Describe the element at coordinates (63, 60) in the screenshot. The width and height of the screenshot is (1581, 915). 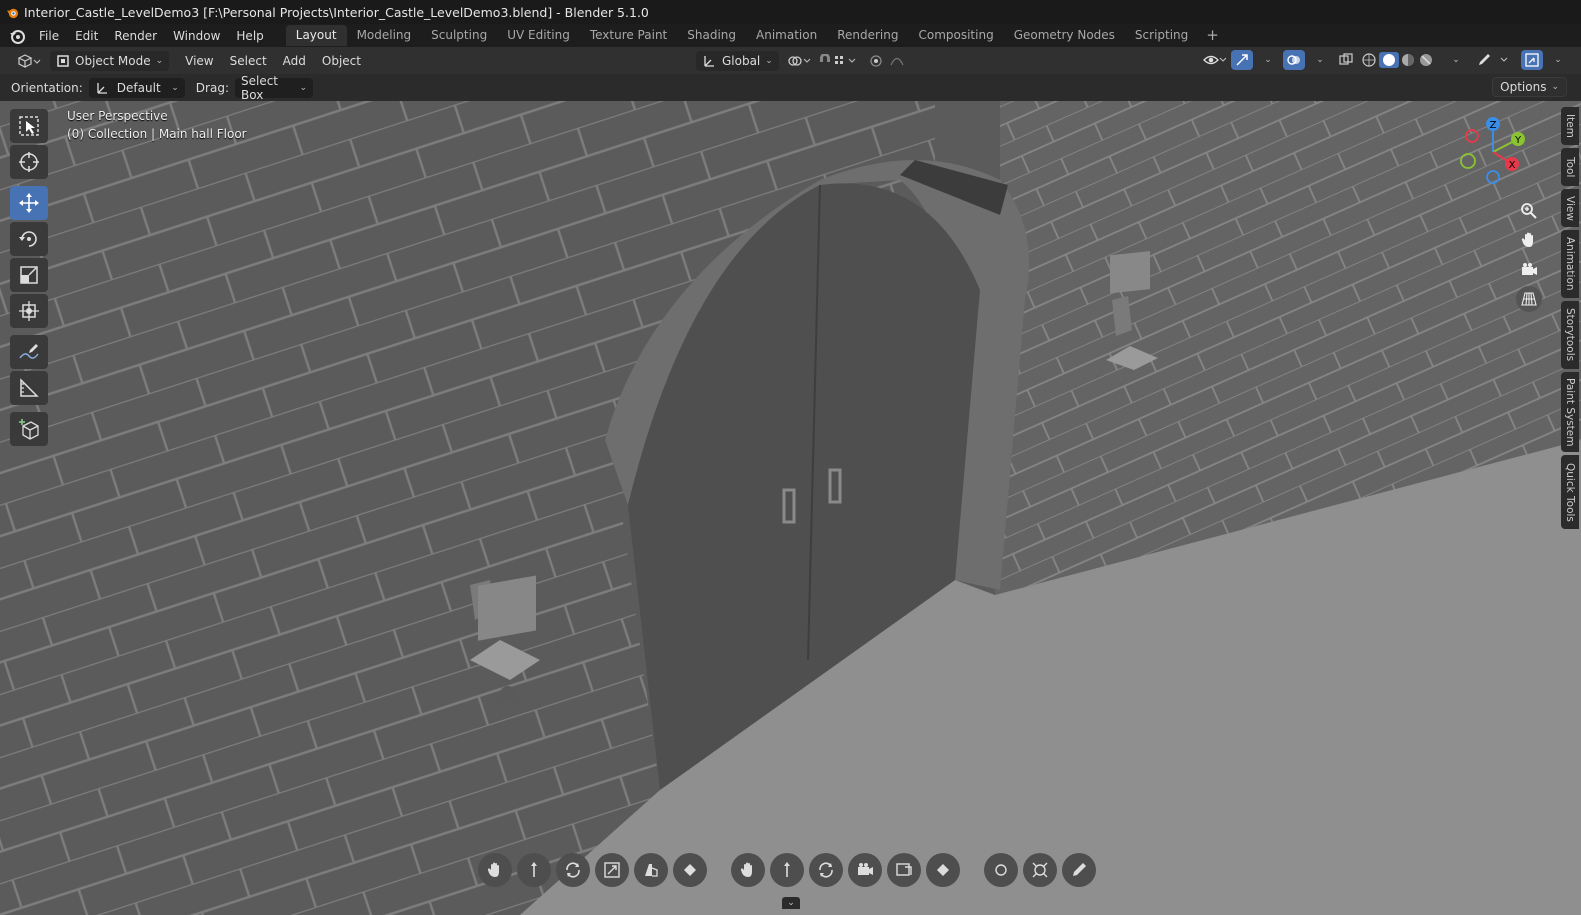
I see `object-mode-icon` at that location.